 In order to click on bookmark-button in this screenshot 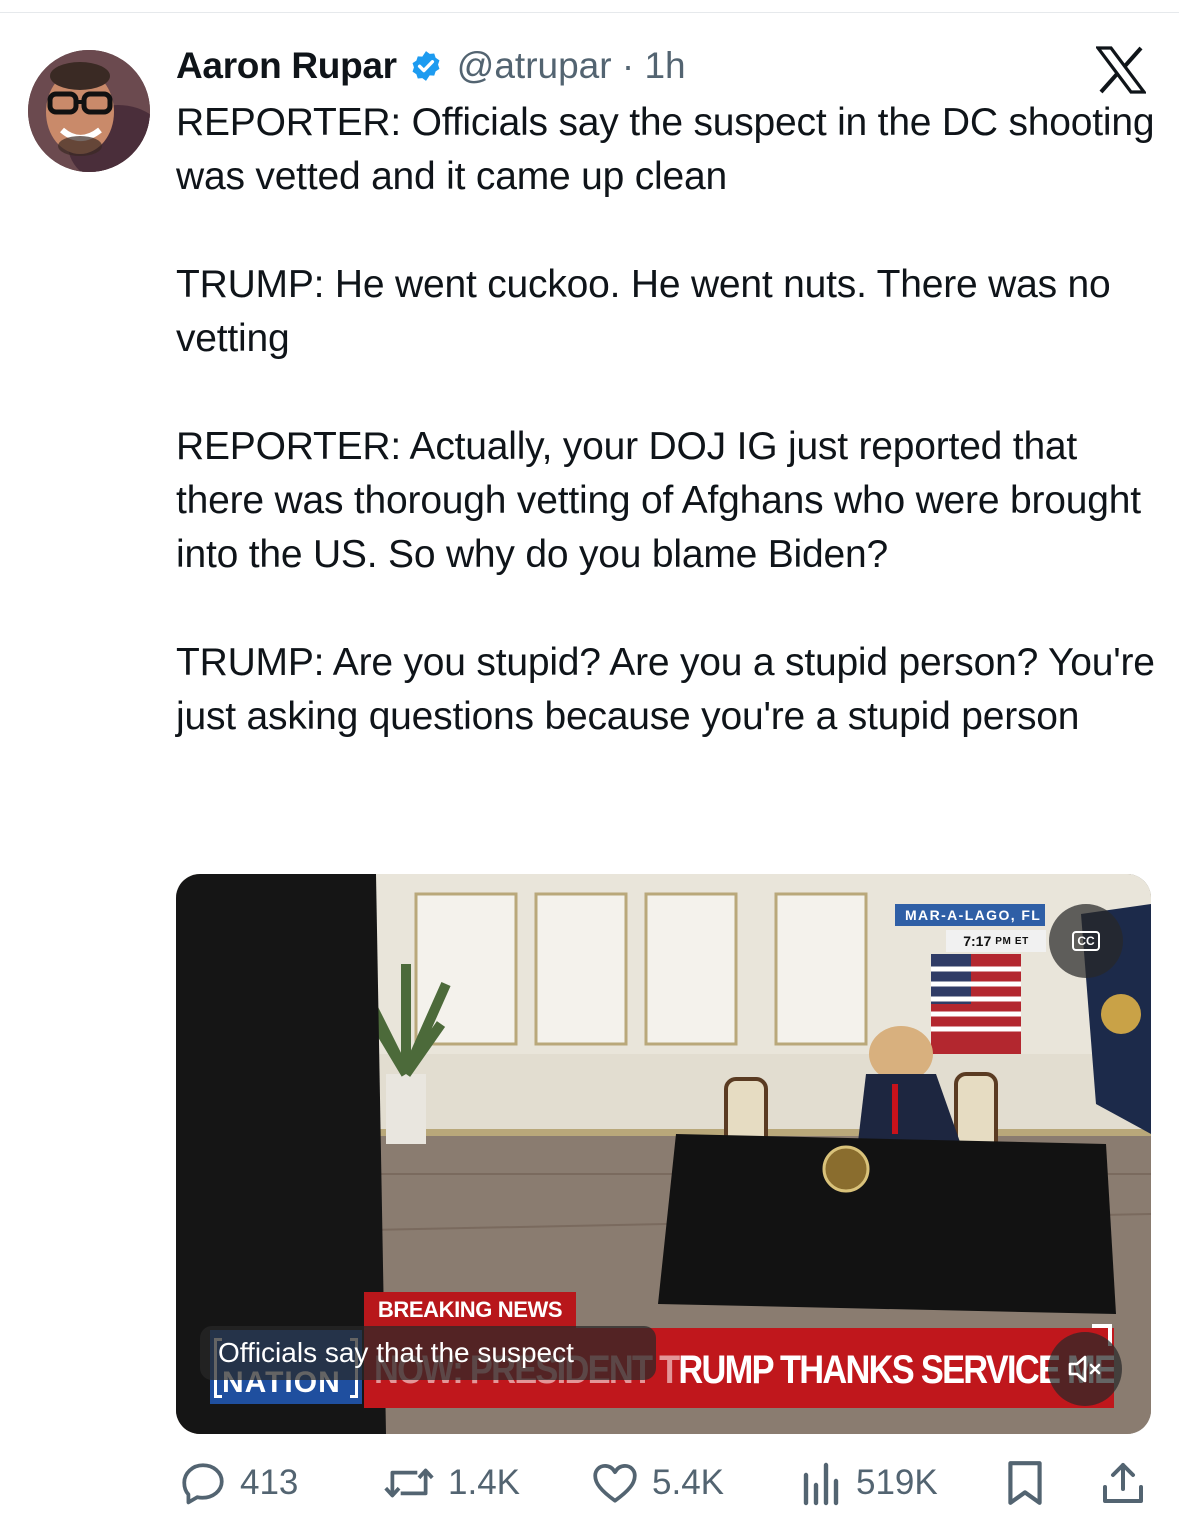, I will do `click(1025, 1483)`.